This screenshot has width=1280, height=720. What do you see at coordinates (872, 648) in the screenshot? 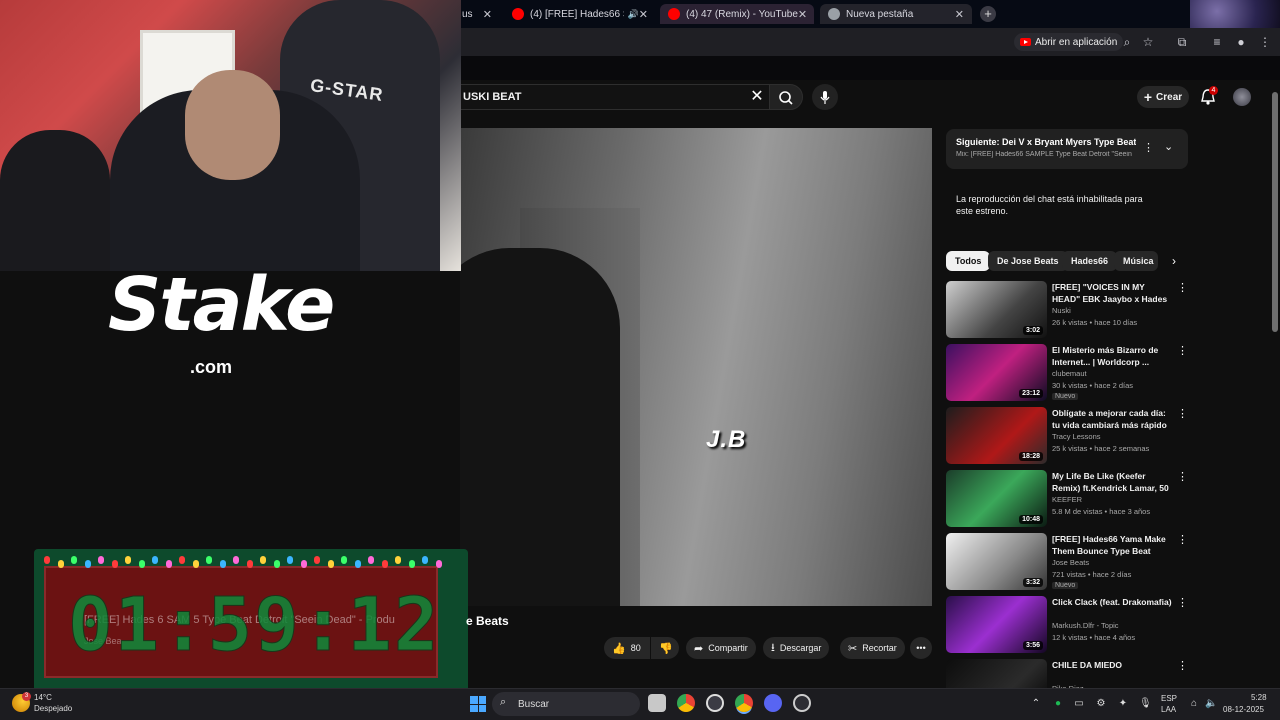
I see `clip-button: ✂ Recortar` at bounding box center [872, 648].